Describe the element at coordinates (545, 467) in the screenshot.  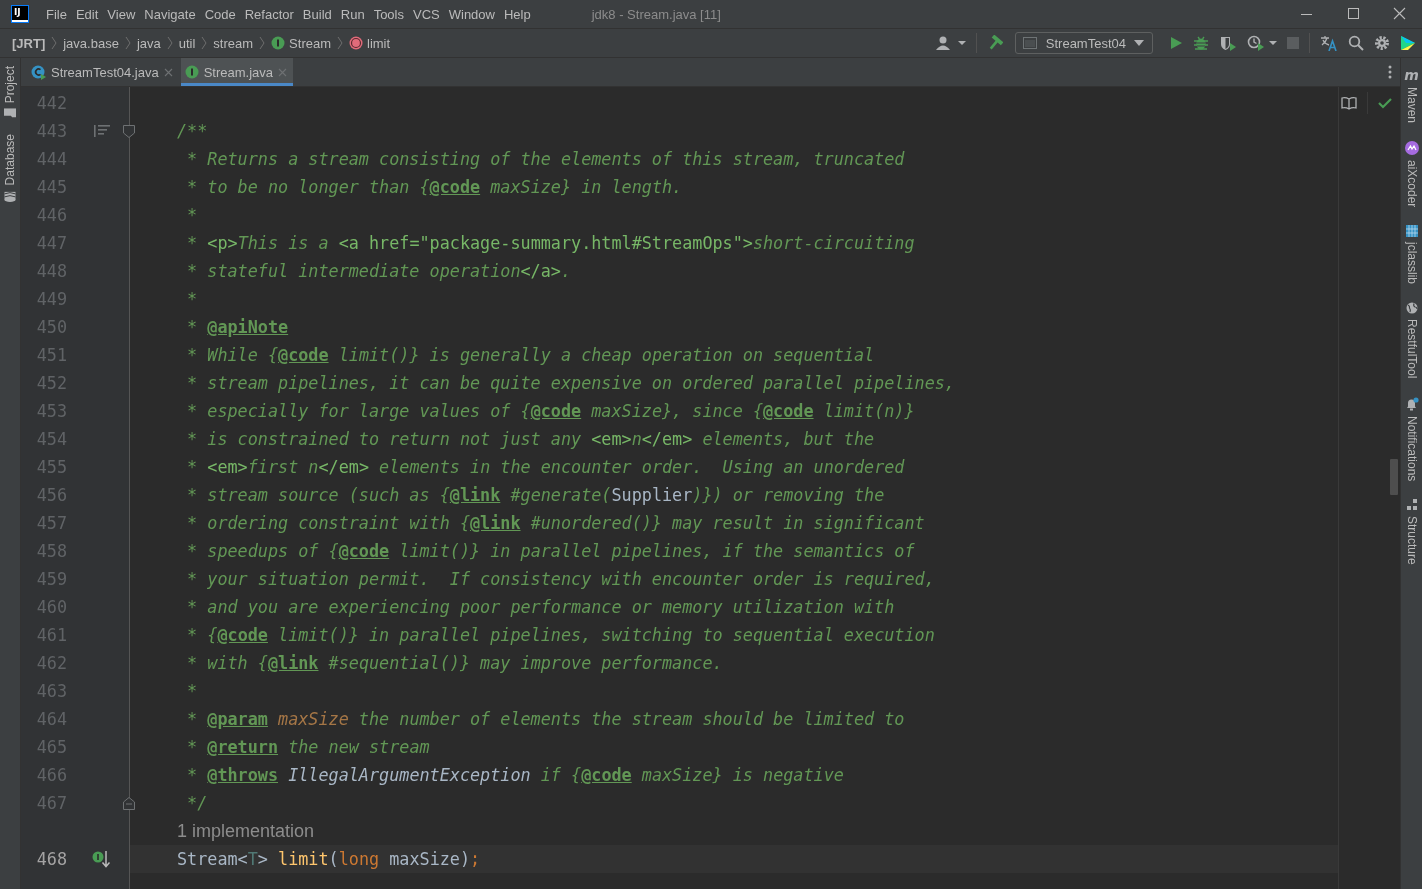
I see `code-line: * <em>first n</em> elements in the encounter order. Using an unordered` at that location.